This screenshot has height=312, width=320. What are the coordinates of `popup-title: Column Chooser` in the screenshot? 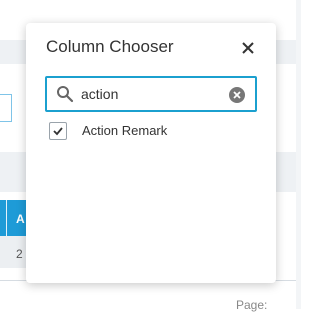 It's located at (110, 46).